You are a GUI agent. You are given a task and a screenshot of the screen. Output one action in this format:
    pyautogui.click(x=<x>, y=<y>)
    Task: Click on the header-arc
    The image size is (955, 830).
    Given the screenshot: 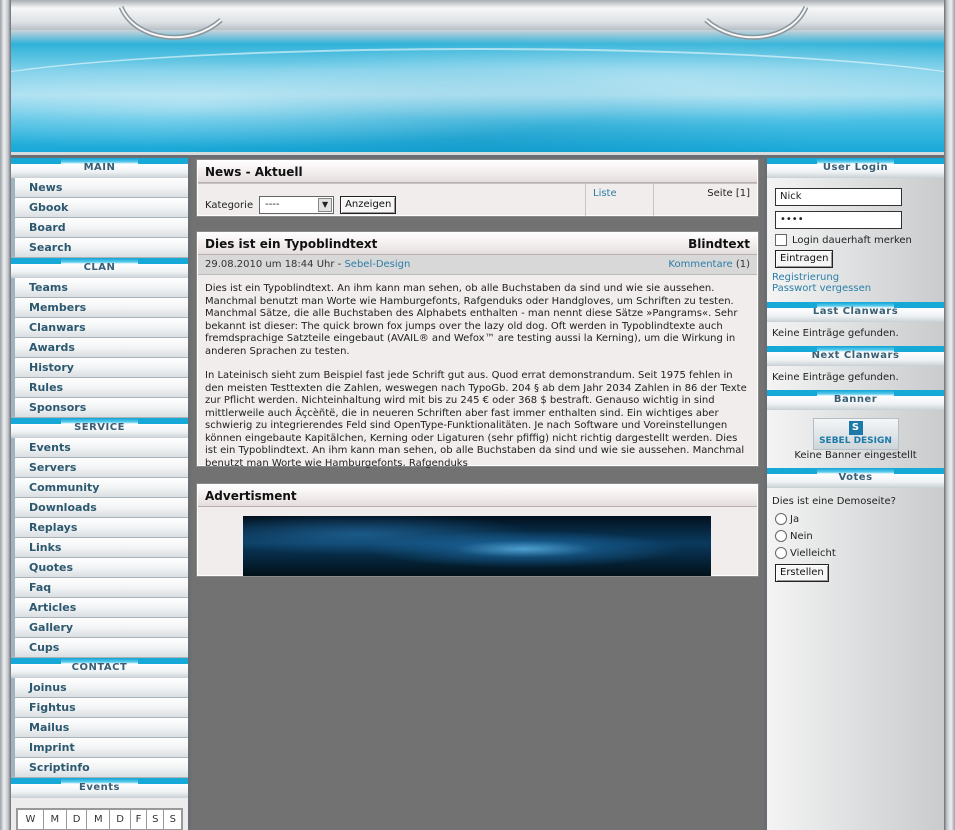 What is the action you would take?
    pyautogui.click(x=477, y=100)
    